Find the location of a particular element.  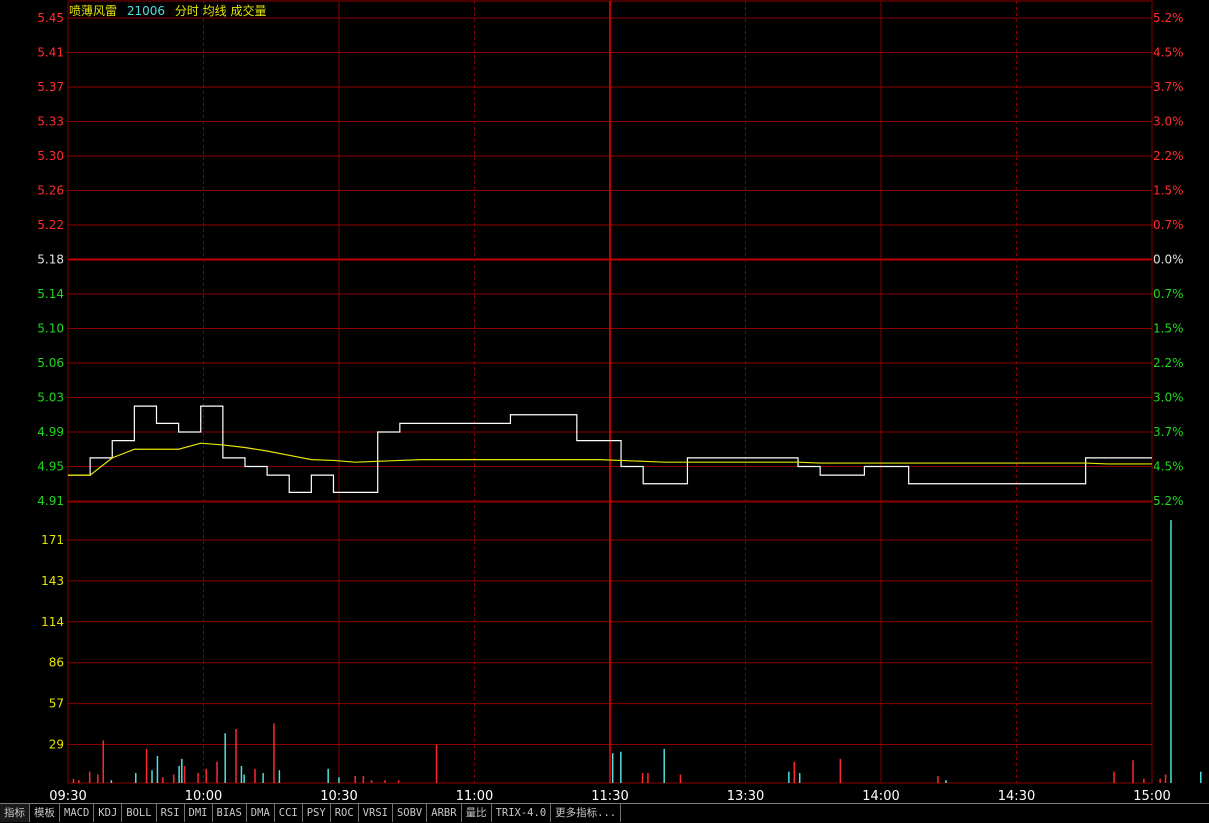

time-tick-label: 13:30 is located at coordinates (745, 796).